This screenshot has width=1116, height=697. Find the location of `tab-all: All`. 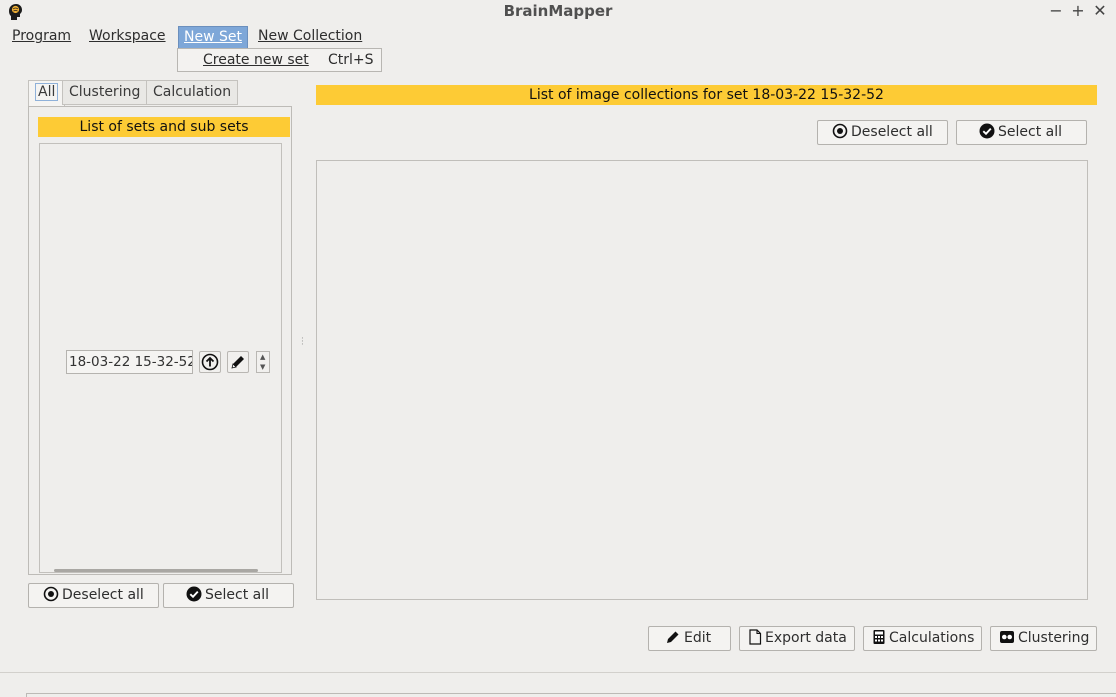

tab-all: All is located at coordinates (47, 93).